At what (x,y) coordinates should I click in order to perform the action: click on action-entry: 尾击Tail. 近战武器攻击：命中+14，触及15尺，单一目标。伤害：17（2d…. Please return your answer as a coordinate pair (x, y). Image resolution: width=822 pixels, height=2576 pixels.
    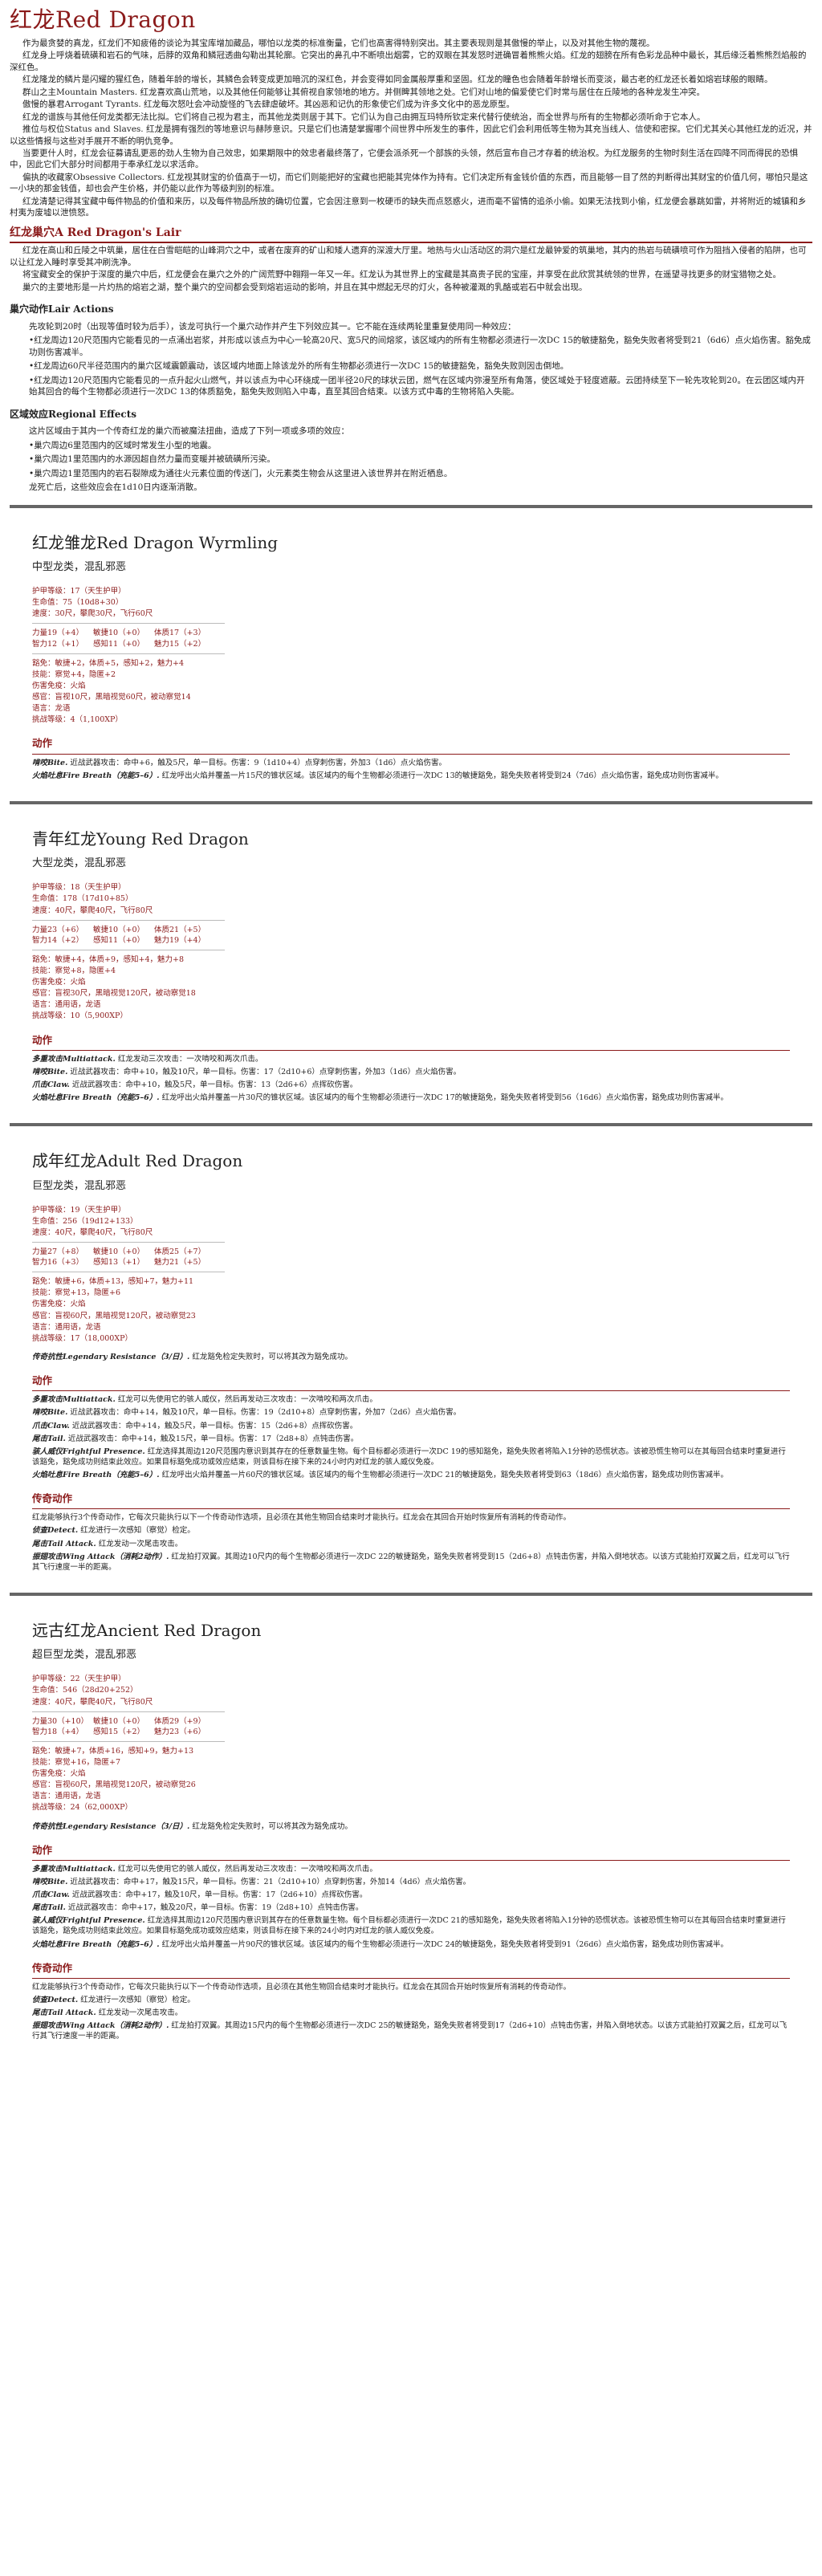
    Looking at the image, I should click on (411, 1439).